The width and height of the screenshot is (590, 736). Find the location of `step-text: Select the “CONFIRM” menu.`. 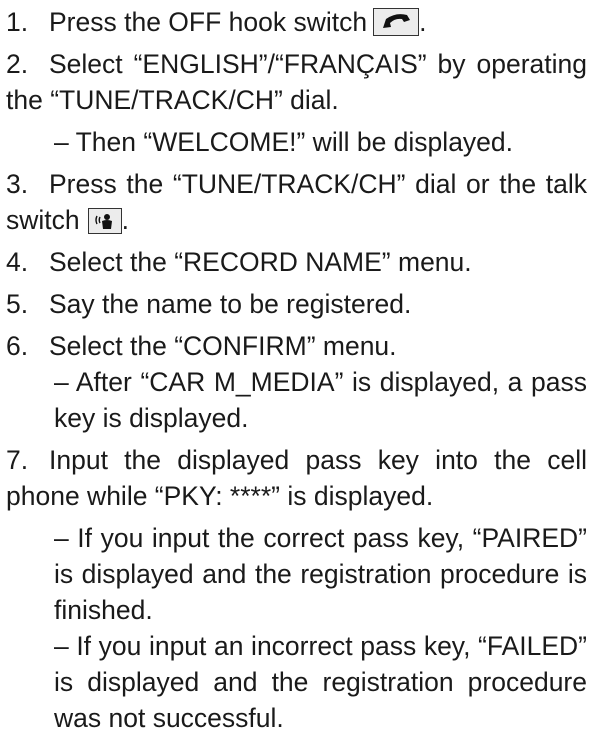

step-text: Select the “CONFIRM” menu. is located at coordinates (223, 346).